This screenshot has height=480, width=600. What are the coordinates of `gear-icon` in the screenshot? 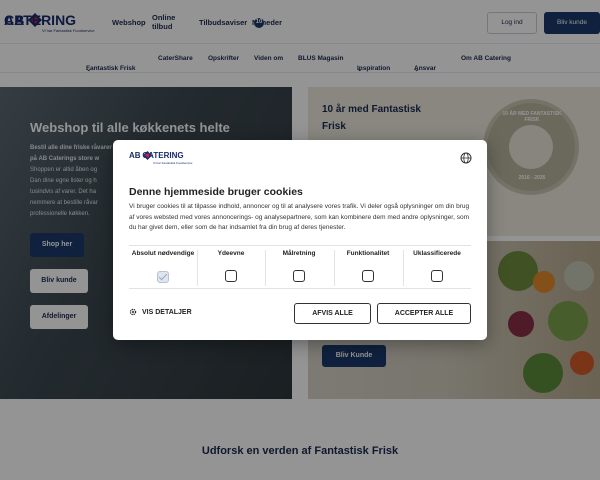 It's located at (133, 312).